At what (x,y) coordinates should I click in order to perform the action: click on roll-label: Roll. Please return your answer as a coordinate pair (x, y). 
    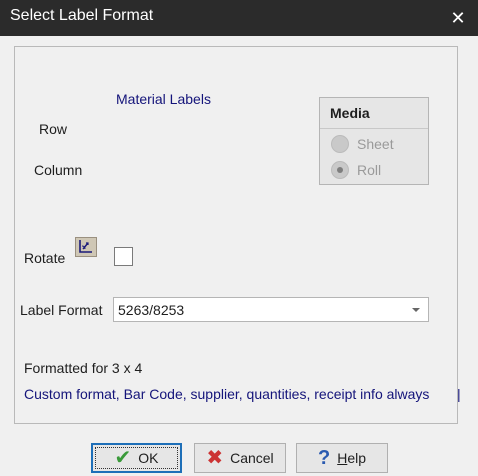
    Looking at the image, I should click on (369, 170).